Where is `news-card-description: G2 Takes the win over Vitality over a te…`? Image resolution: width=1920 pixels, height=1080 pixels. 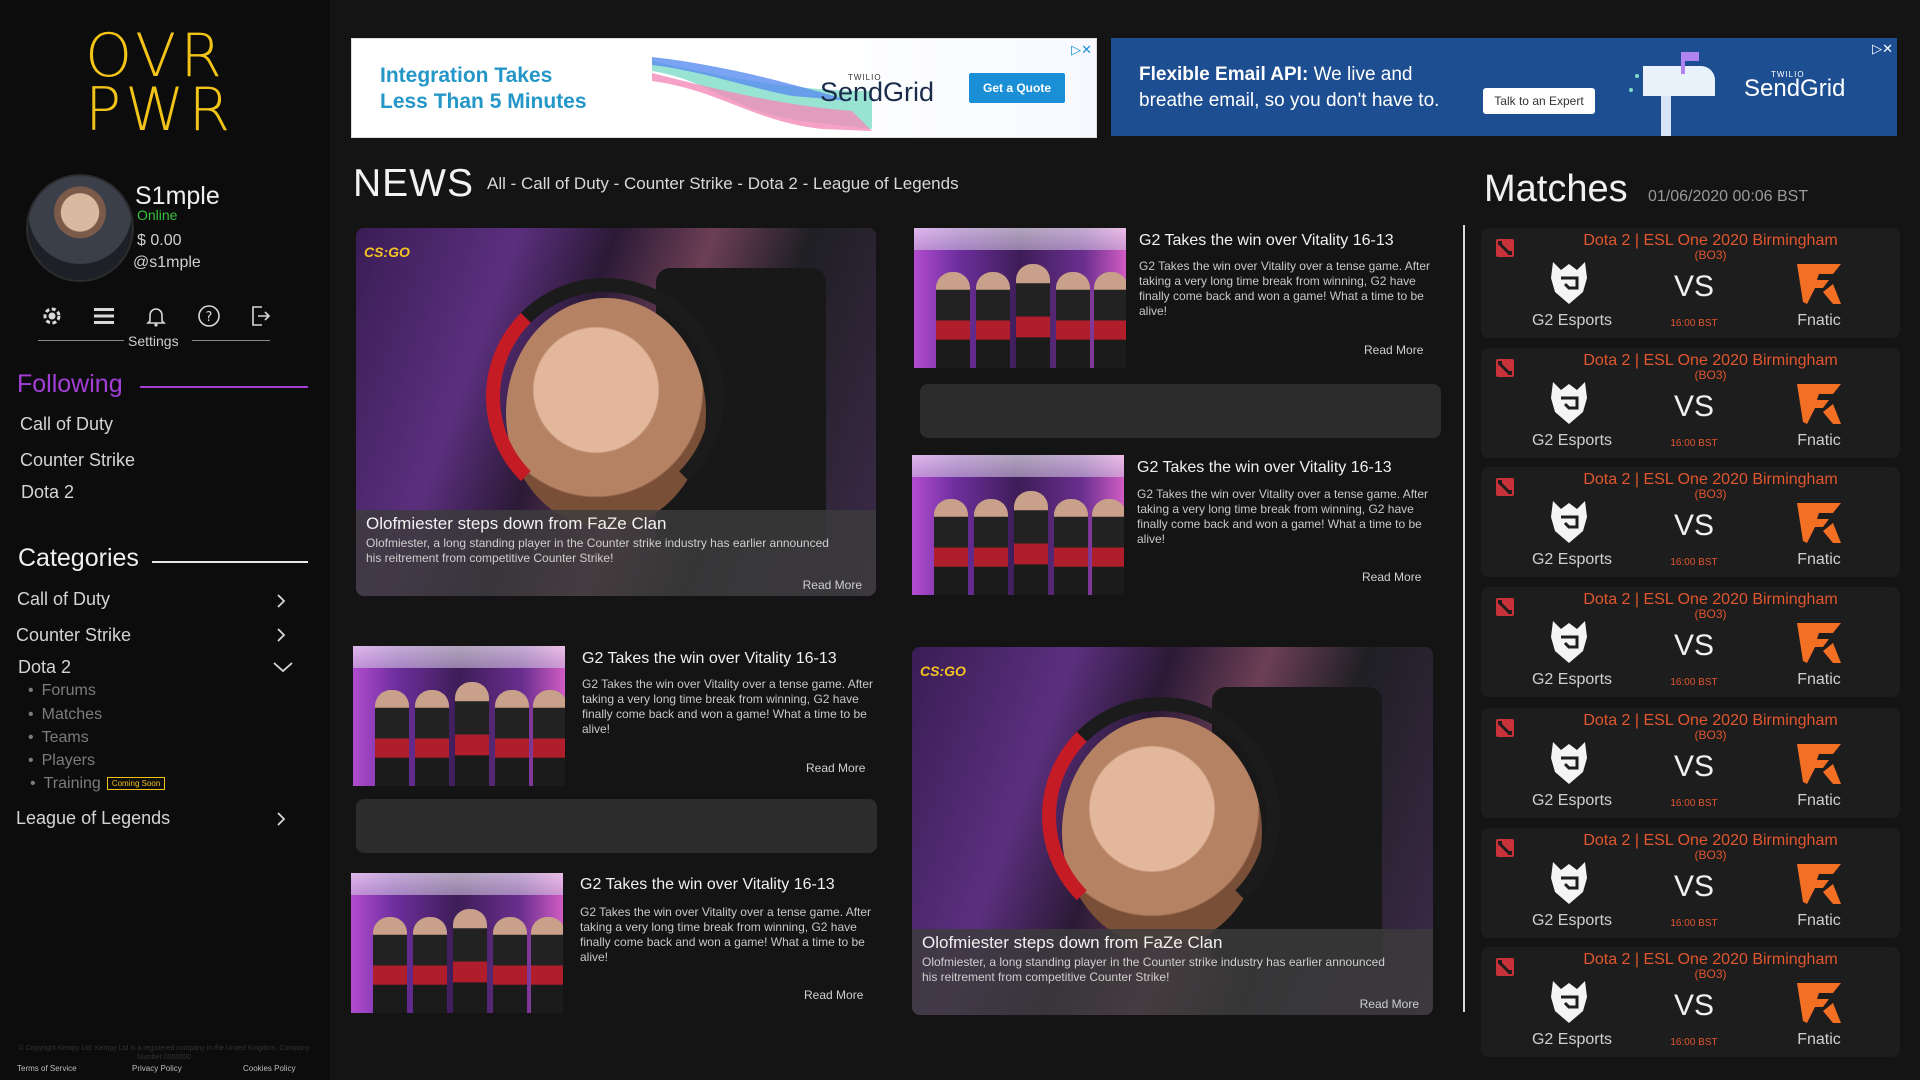 news-card-description: G2 Takes the win over Vitality over a te… is located at coordinates (1283, 516).